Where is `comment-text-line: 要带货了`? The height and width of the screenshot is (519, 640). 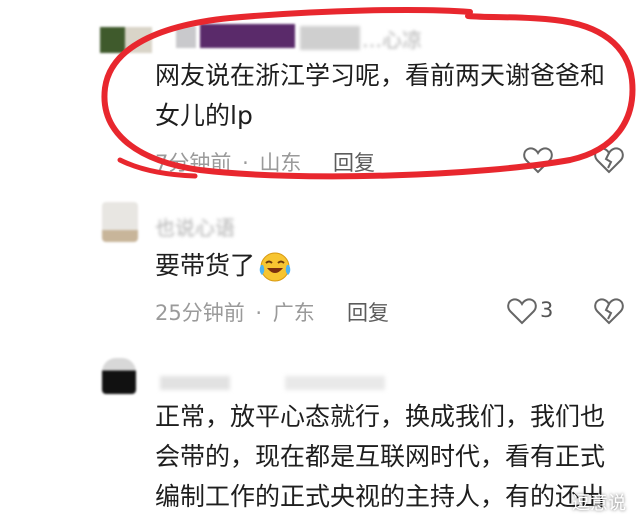 comment-text-line: 要带货了 is located at coordinates (205, 265).